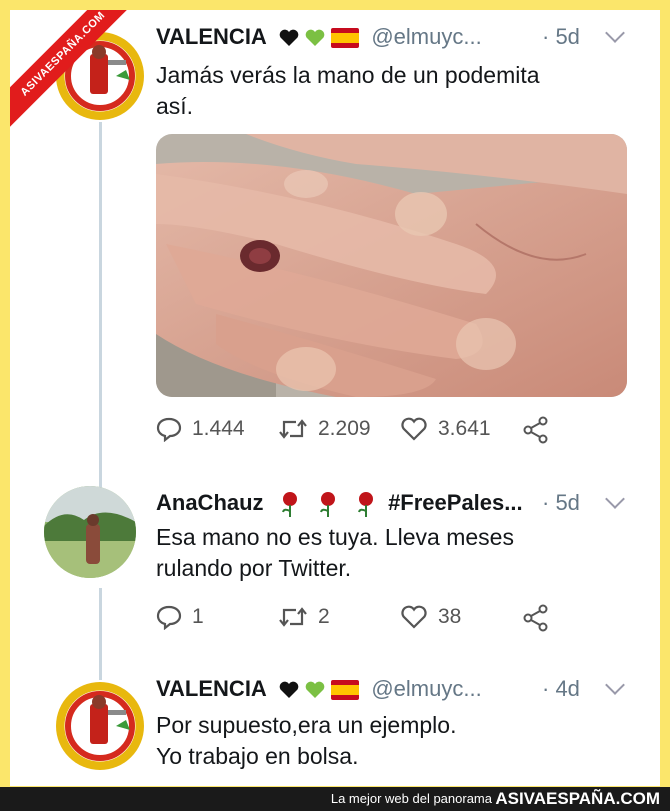 This screenshot has height=811, width=670. I want to click on tweet-text: Jamás verás la mano de un podemita así., so click(391, 91).